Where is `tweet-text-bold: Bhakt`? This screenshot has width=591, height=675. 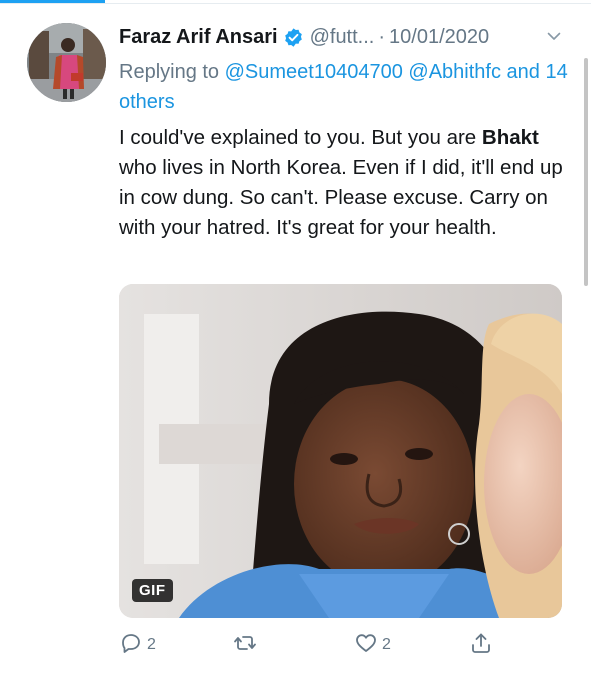
tweet-text-bold: Bhakt is located at coordinates (510, 137).